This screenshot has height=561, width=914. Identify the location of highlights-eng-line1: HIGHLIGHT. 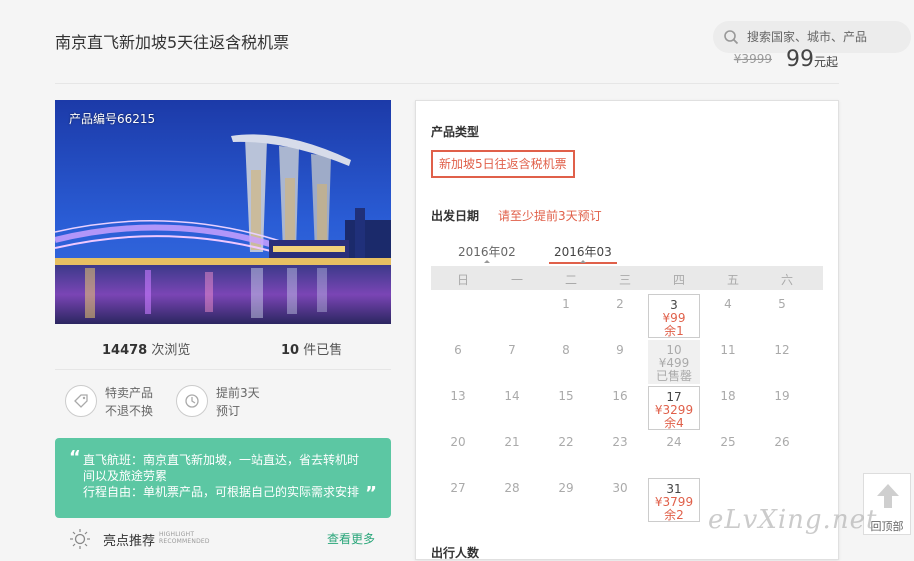
(177, 534).